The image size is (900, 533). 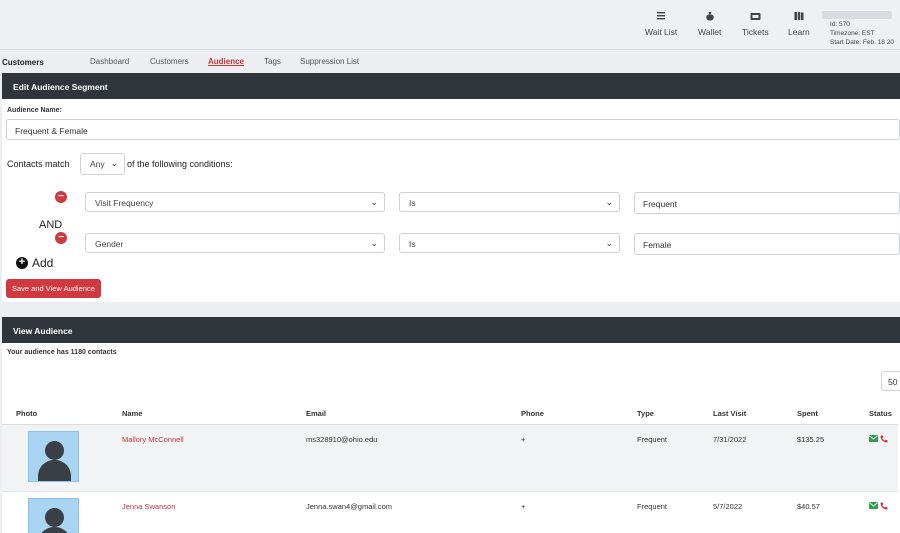 I want to click on tab-suppression-list: Suppression List, so click(x=329, y=61).